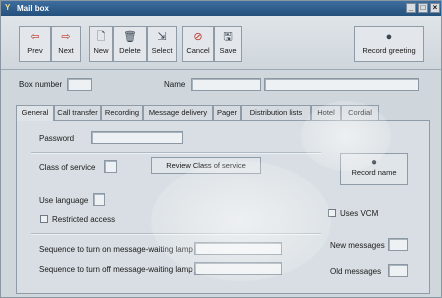 The image size is (442, 298). What do you see at coordinates (175, 84) in the screenshot?
I see `name-label: Name` at bounding box center [175, 84].